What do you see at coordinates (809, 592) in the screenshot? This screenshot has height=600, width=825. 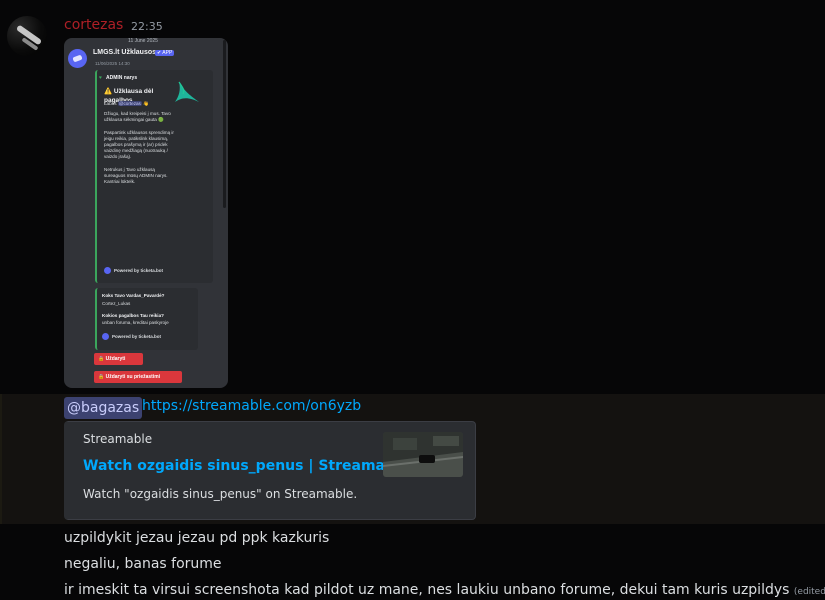 I see `edited-label: (edited)` at bounding box center [809, 592].